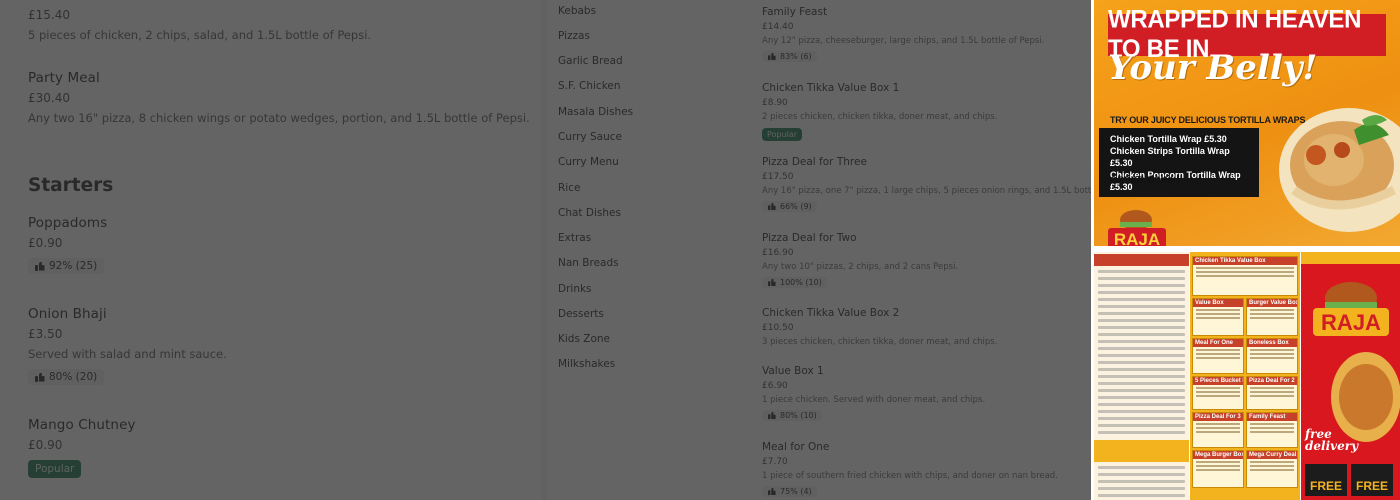  What do you see at coordinates (1218, 356) in the screenshot?
I see `deal-box: Meal For One` at bounding box center [1218, 356].